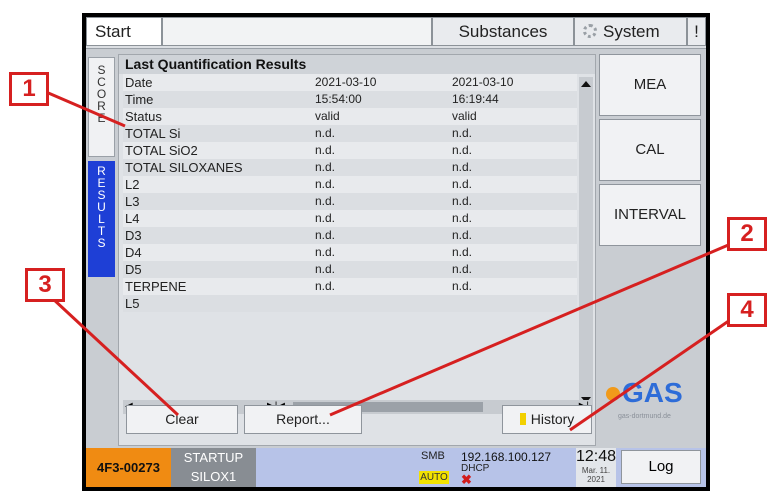 The width and height of the screenshot is (772, 494). Describe the element at coordinates (747, 234) in the screenshot. I see `callout-2: 2` at that location.